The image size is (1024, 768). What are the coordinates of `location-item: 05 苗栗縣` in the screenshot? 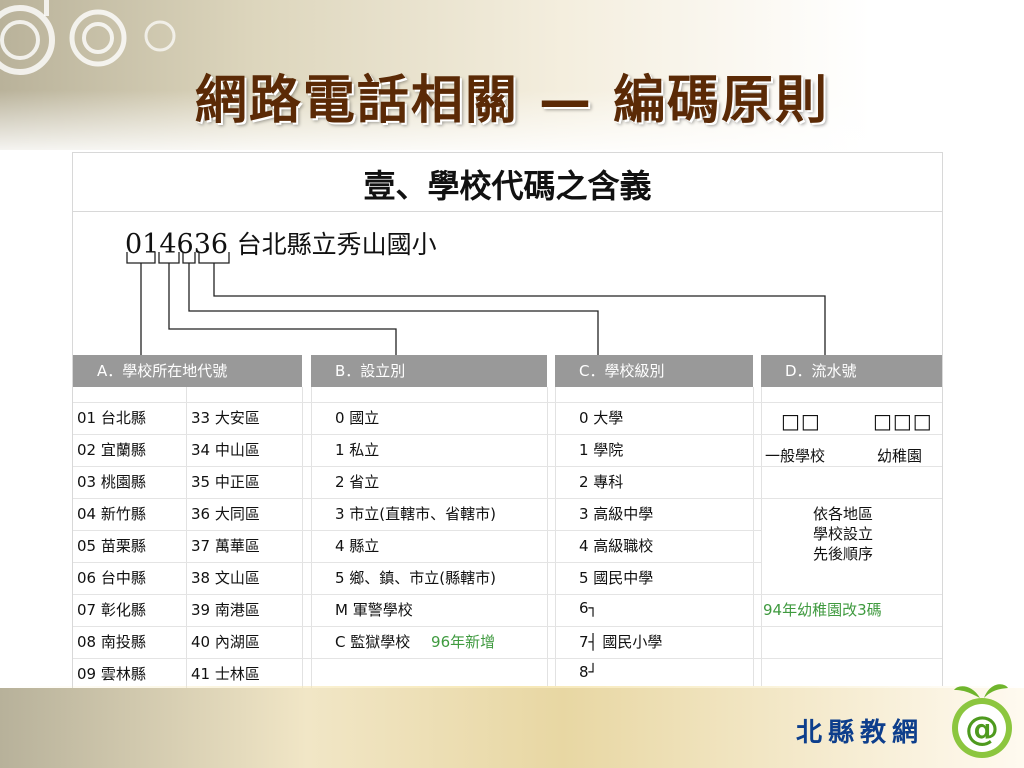 It's located at (111, 546).